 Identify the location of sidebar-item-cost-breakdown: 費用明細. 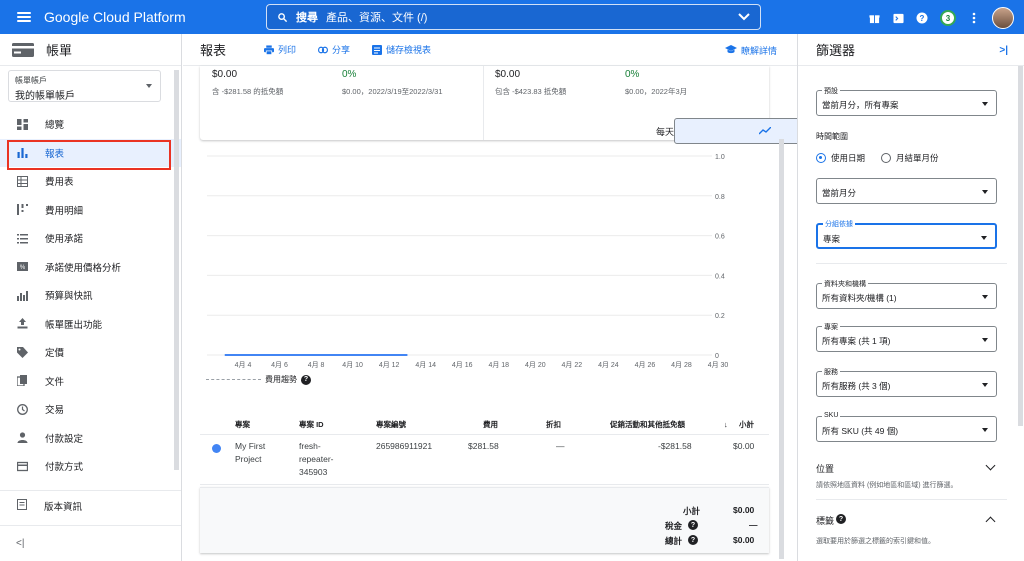
(90, 210).